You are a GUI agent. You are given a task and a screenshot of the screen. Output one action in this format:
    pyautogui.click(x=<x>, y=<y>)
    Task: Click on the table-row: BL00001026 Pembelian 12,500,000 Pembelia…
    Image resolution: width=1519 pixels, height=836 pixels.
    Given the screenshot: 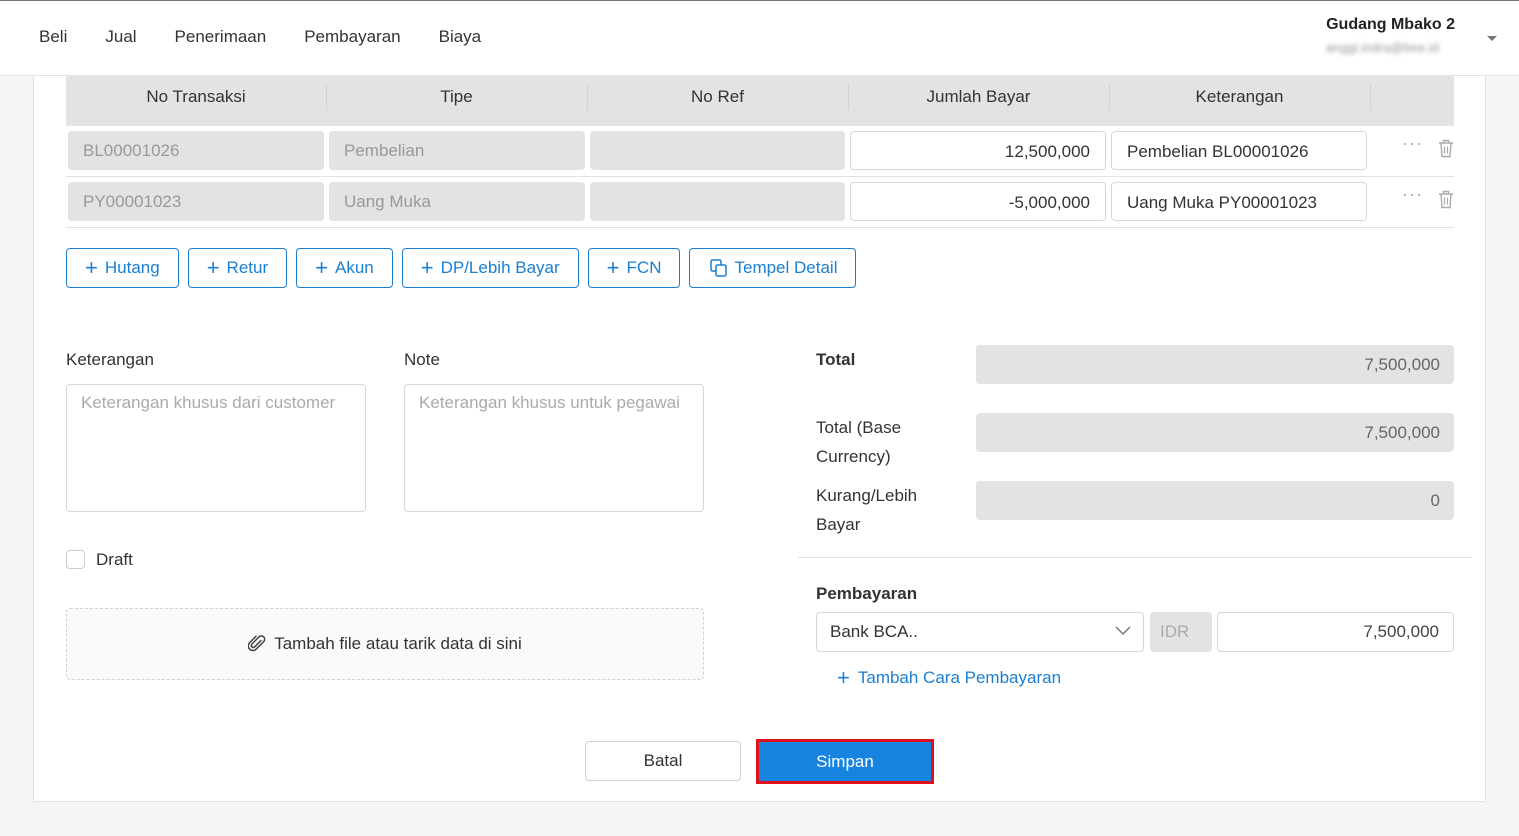 What is the action you would take?
    pyautogui.click(x=760, y=151)
    